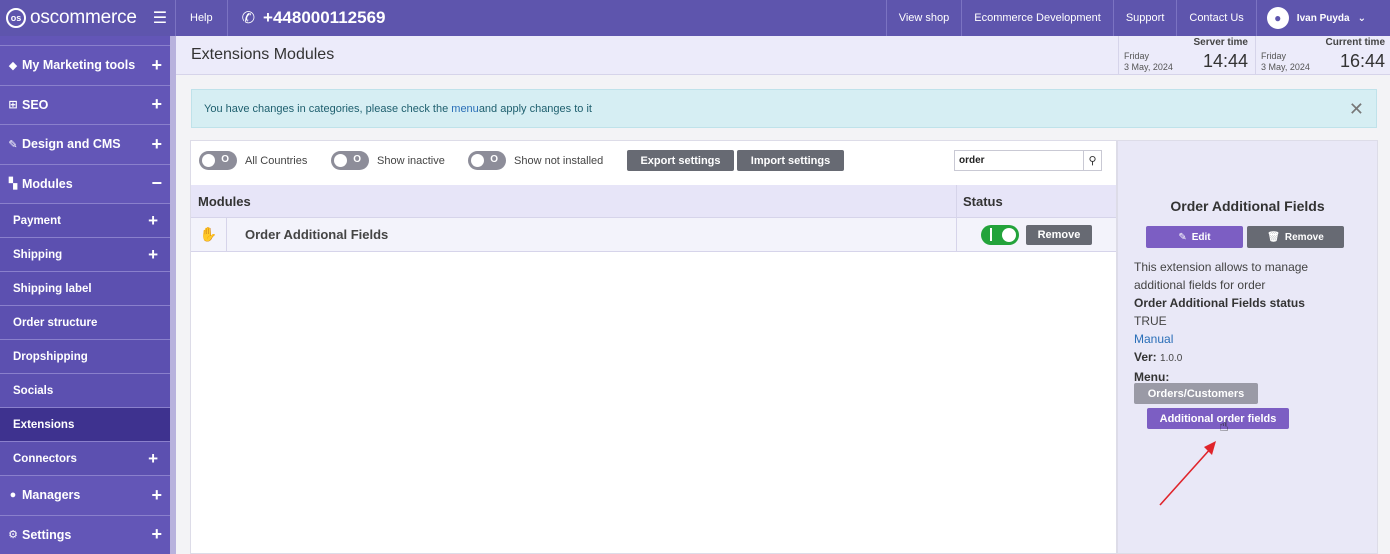 This screenshot has width=1390, height=554. I want to click on sidebar-item-marketing-tools: ◆ My Marketing tools +, so click(85, 66).